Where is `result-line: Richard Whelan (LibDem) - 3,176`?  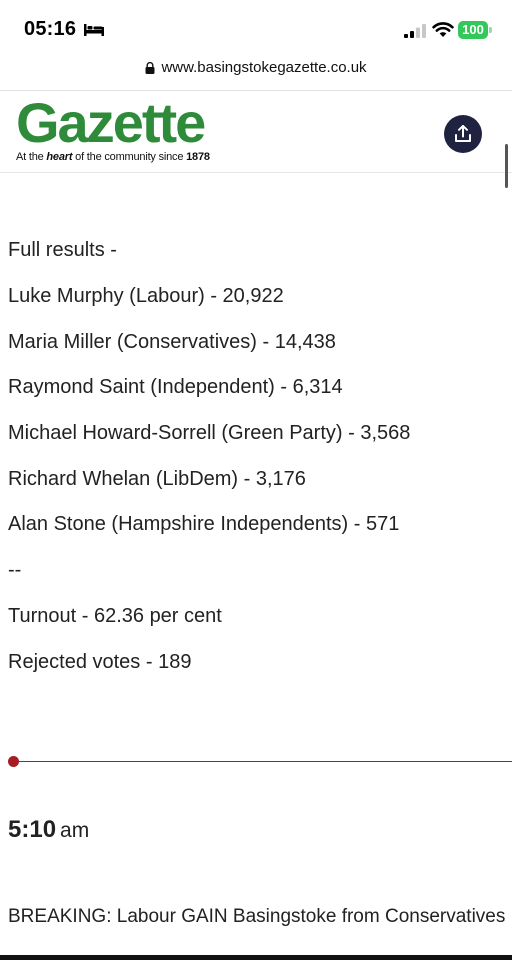
result-line: Richard Whelan (LibDem) - 3,176 is located at coordinates (157, 479).